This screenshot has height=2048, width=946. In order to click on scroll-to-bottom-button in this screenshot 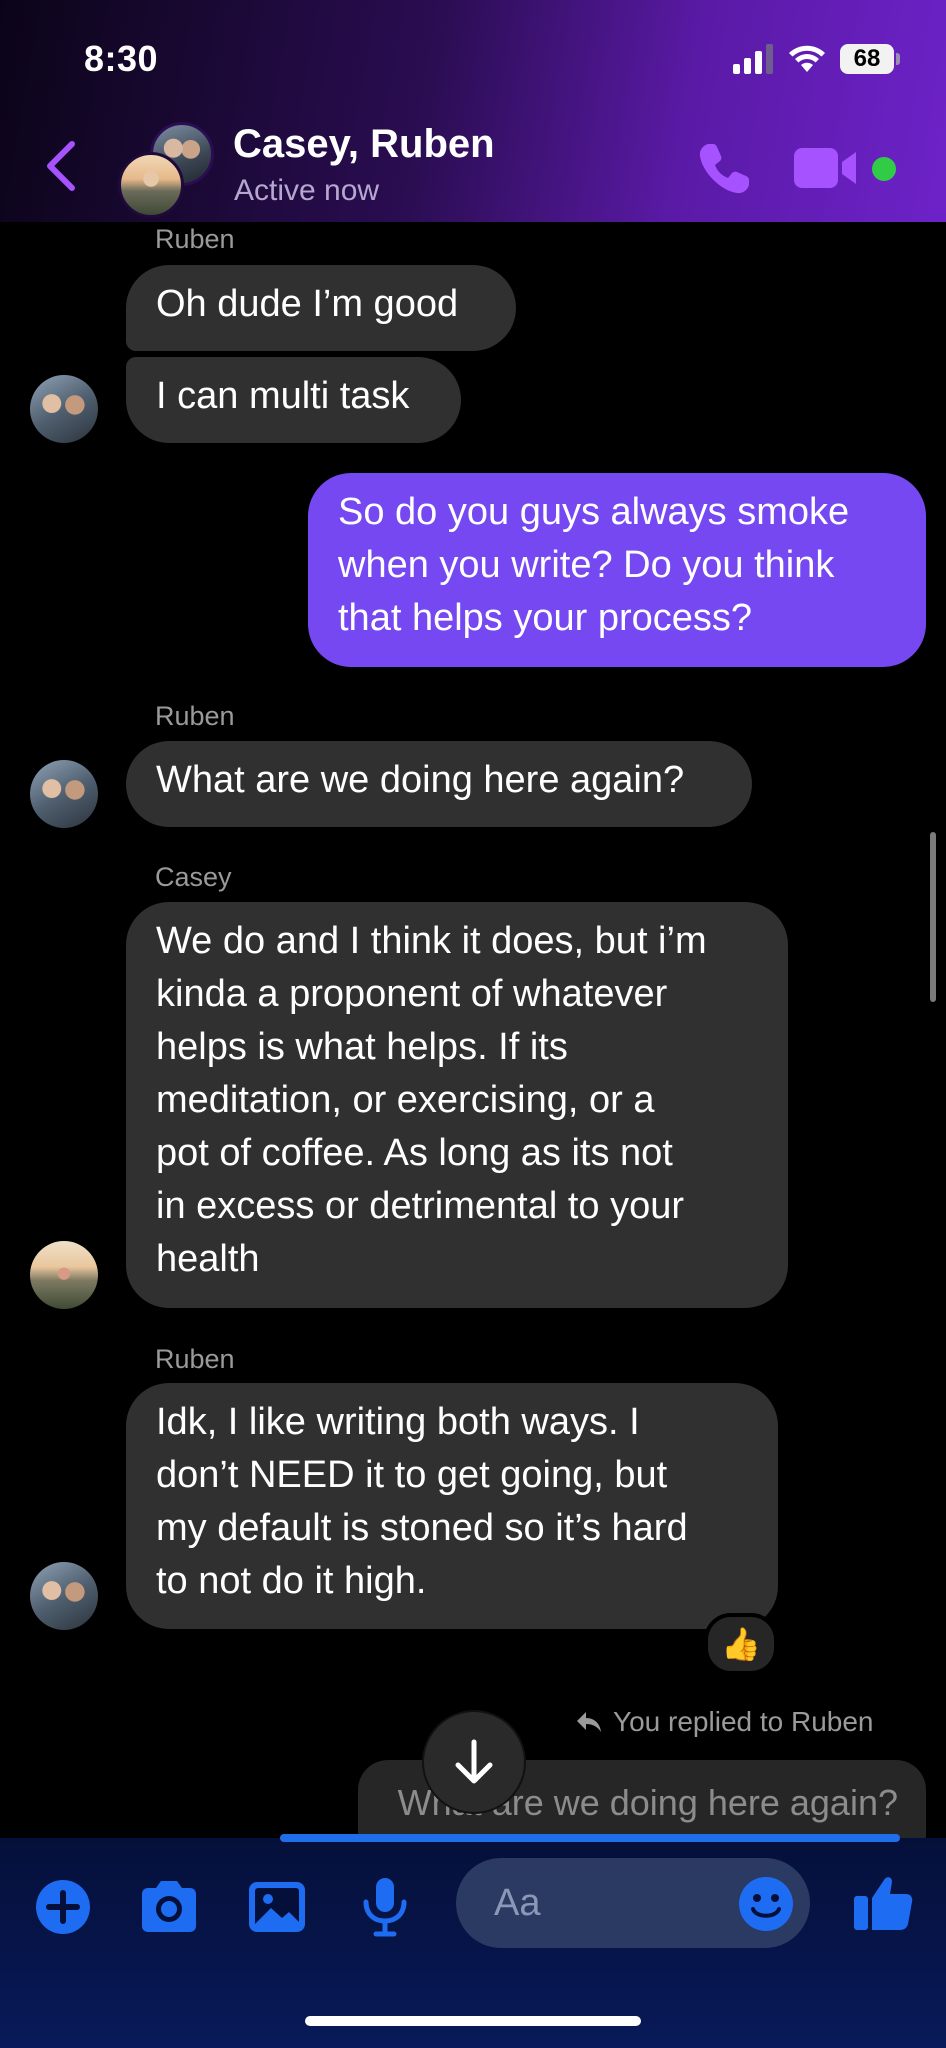, I will do `click(474, 1762)`.